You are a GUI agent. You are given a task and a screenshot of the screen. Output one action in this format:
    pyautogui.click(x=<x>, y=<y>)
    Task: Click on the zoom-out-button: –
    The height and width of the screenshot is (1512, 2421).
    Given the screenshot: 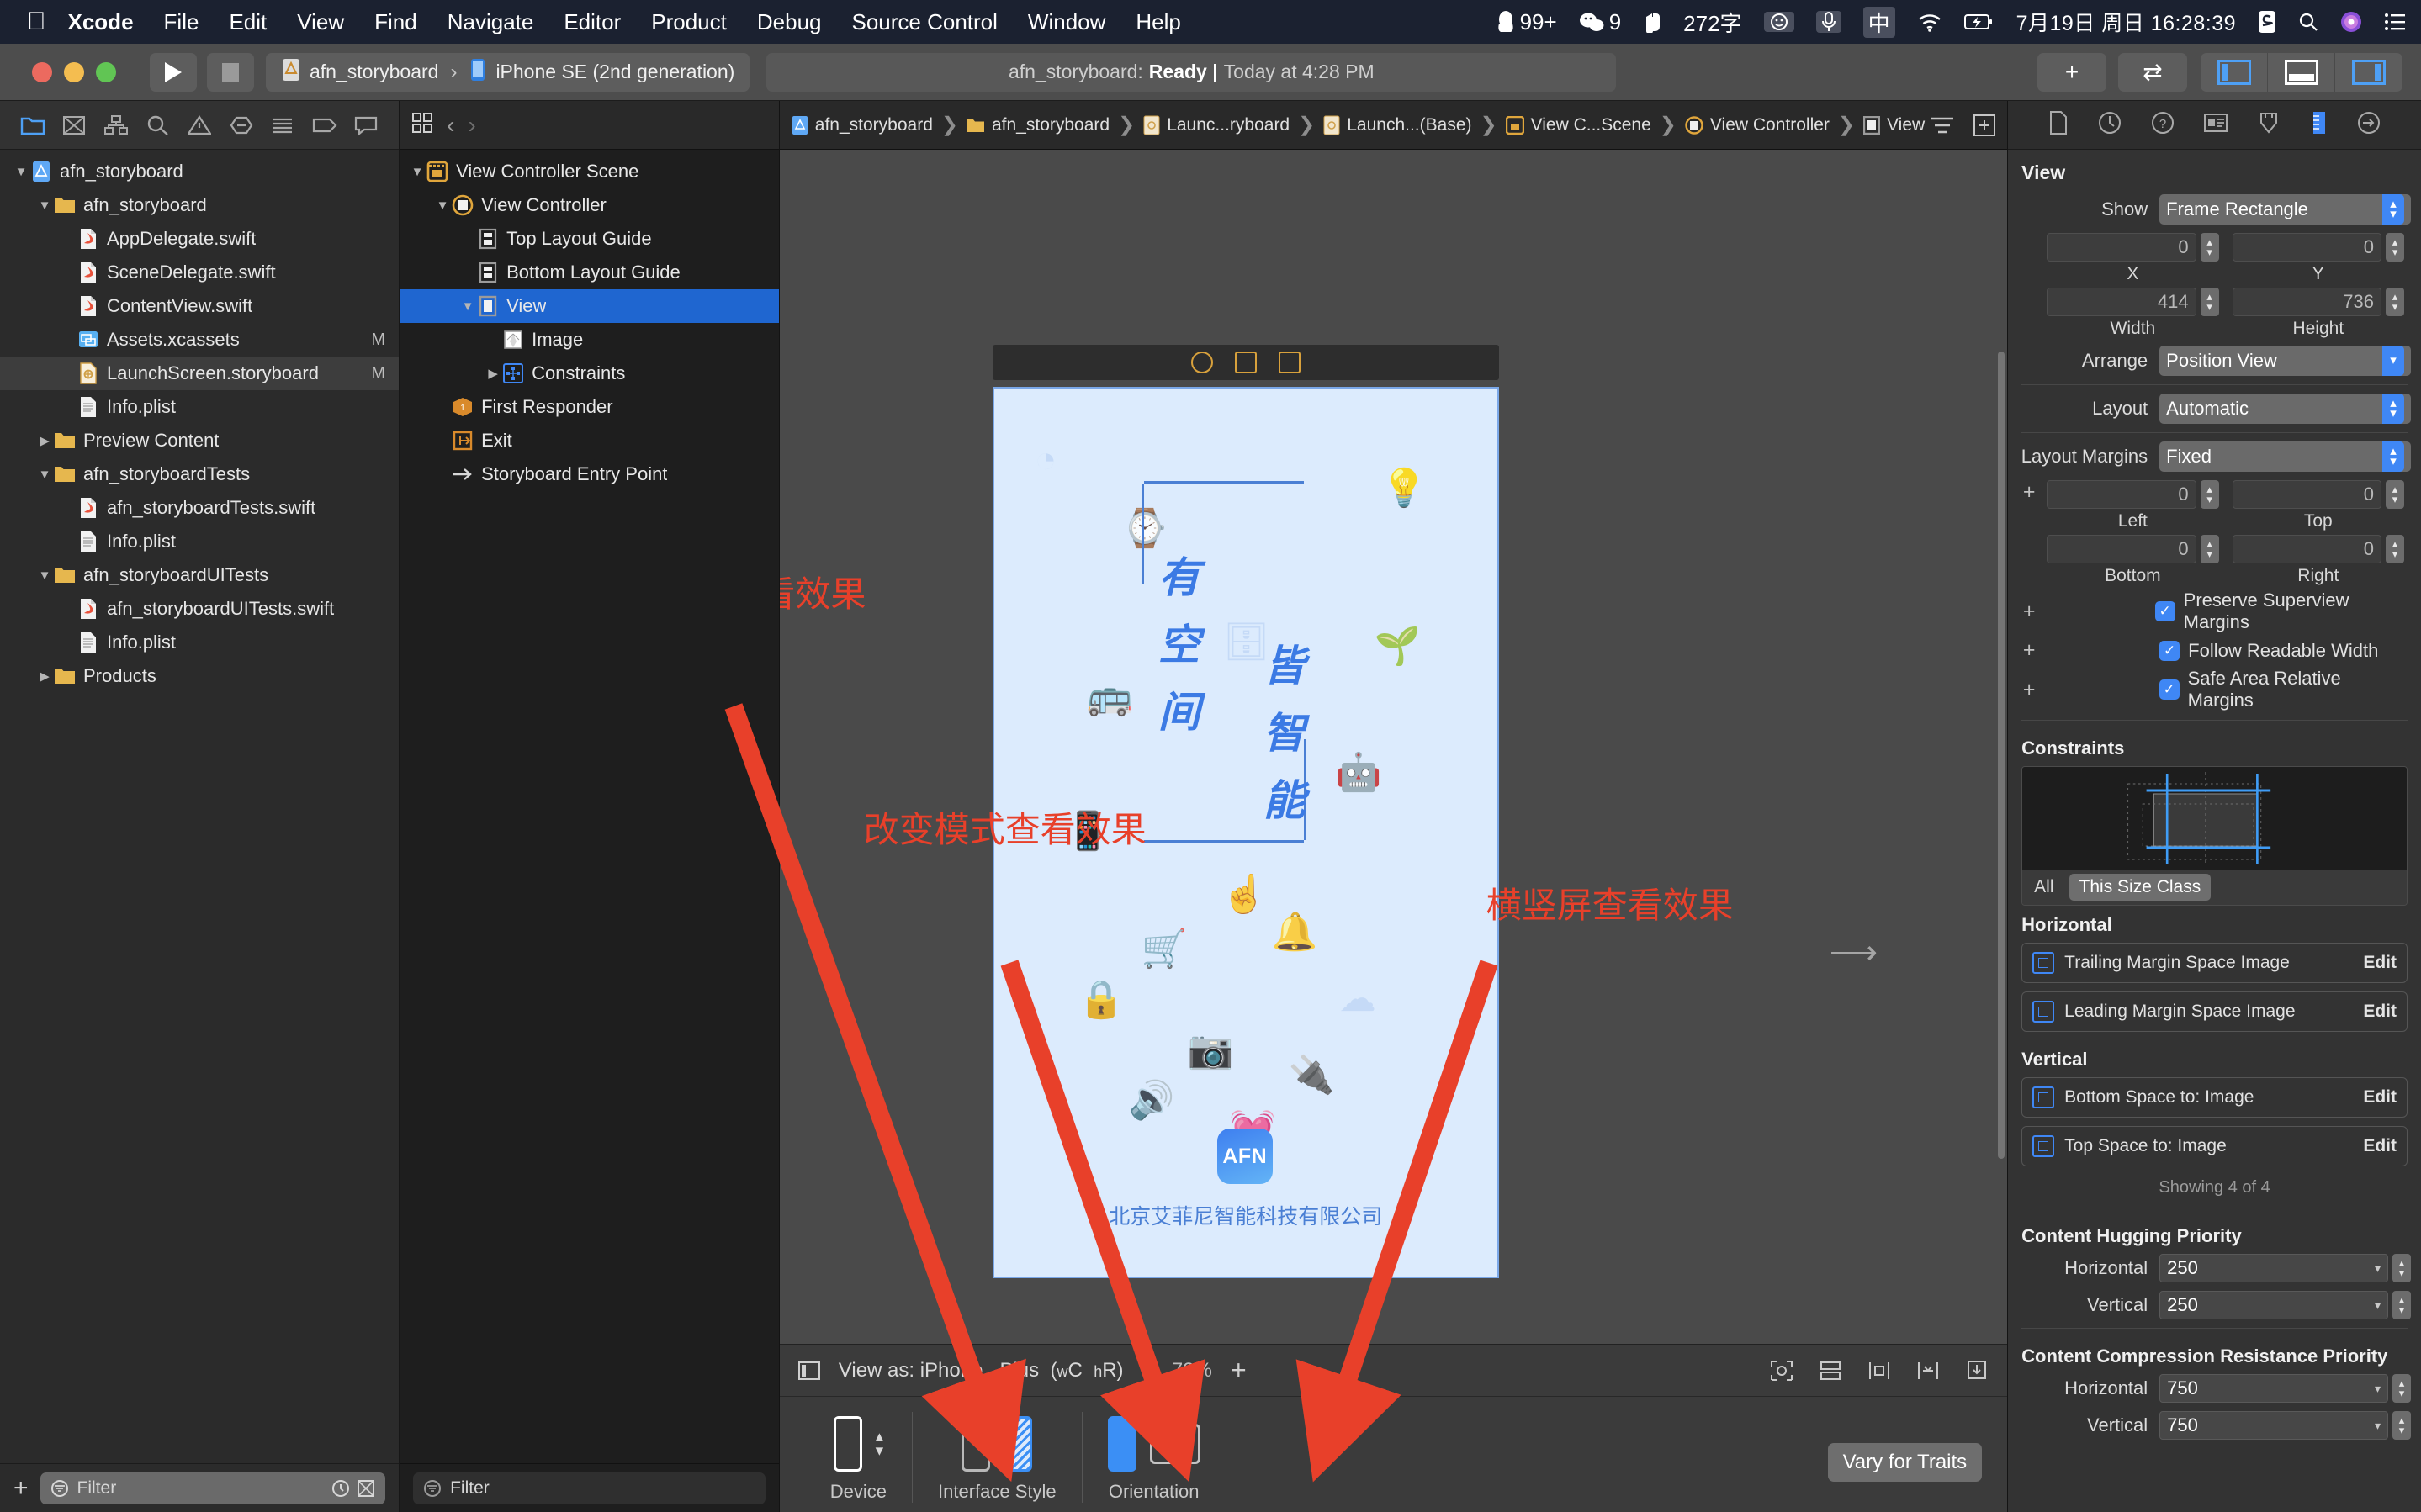 What is the action you would take?
    pyautogui.click(x=1148, y=1370)
    